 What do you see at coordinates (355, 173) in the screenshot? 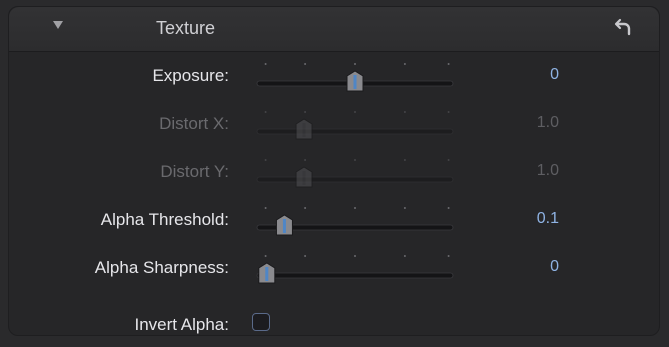
I see `distort-y-slider` at bounding box center [355, 173].